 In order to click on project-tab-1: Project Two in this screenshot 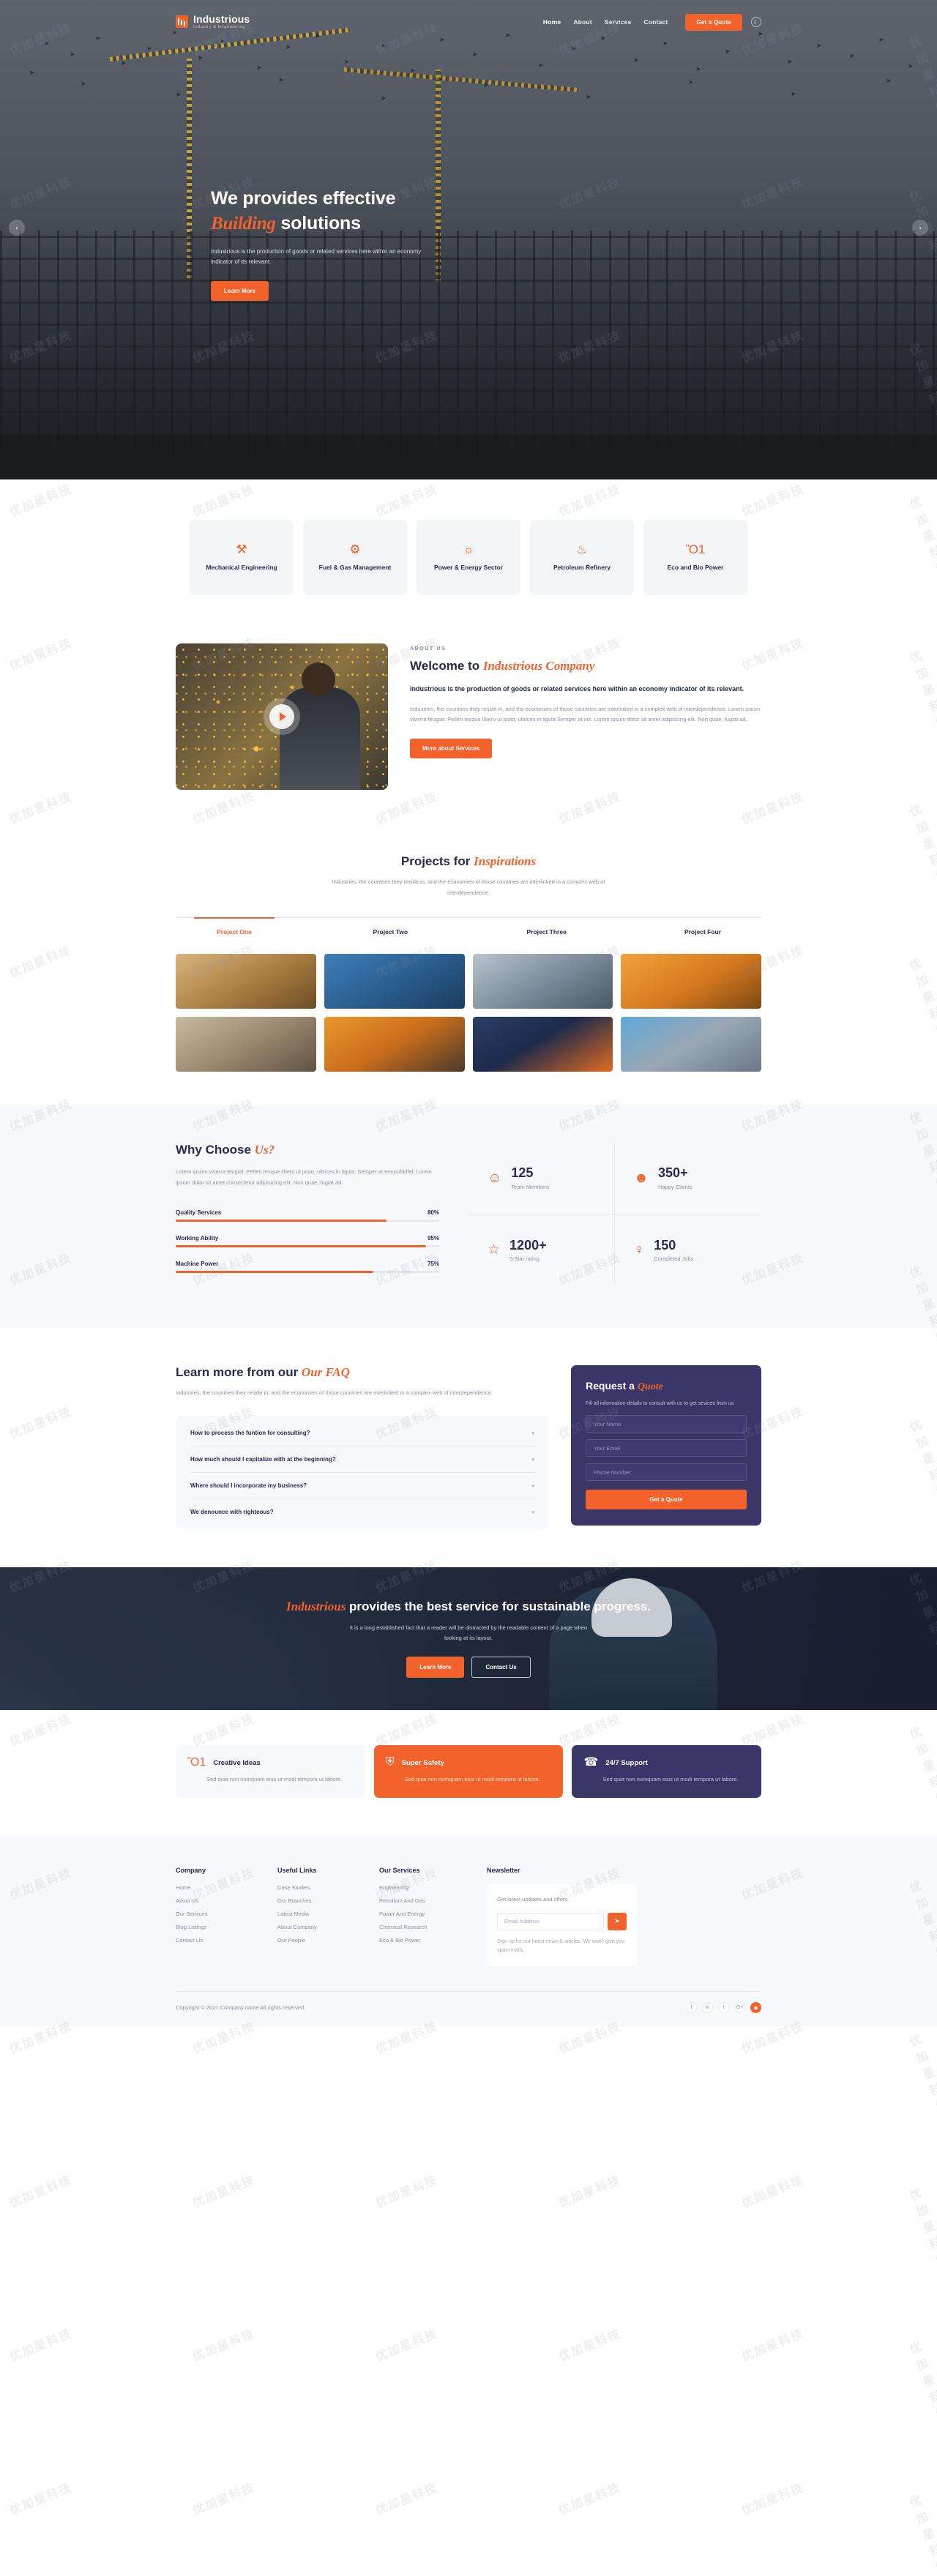, I will do `click(390, 933)`.